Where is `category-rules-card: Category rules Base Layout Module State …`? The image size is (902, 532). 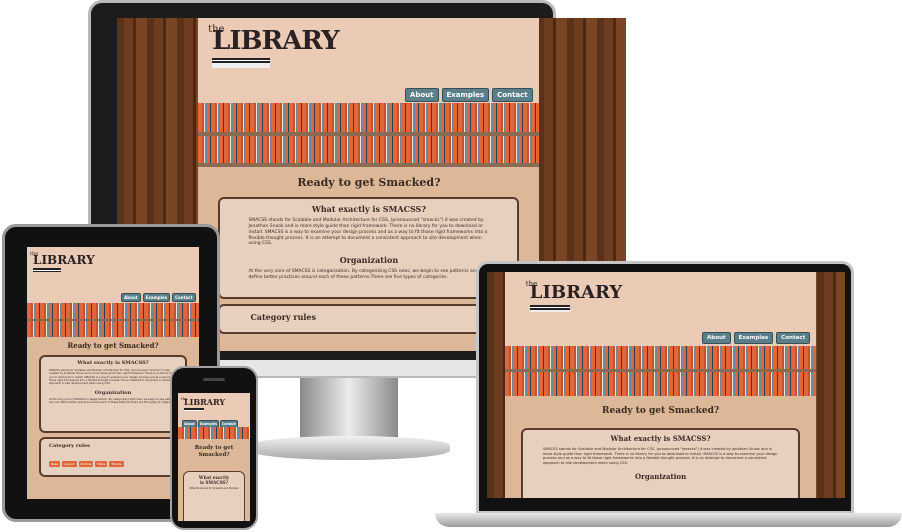 category-rules-card: Category rules Base Layout Module State … is located at coordinates (113, 457).